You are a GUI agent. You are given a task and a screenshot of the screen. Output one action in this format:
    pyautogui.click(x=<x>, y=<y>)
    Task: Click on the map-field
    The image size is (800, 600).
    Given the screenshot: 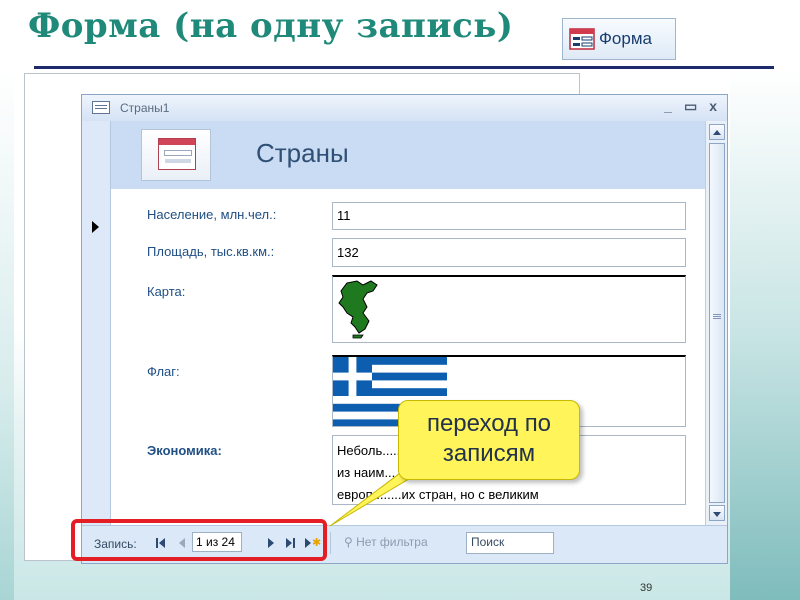 What is the action you would take?
    pyautogui.click(x=509, y=309)
    